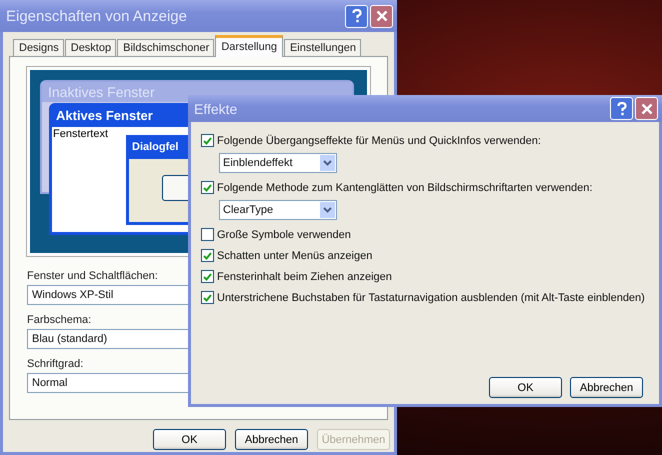 This screenshot has width=662, height=455. What do you see at coordinates (92, 276) in the screenshot?
I see `field-label: Fenster und Schaltflächen:` at bounding box center [92, 276].